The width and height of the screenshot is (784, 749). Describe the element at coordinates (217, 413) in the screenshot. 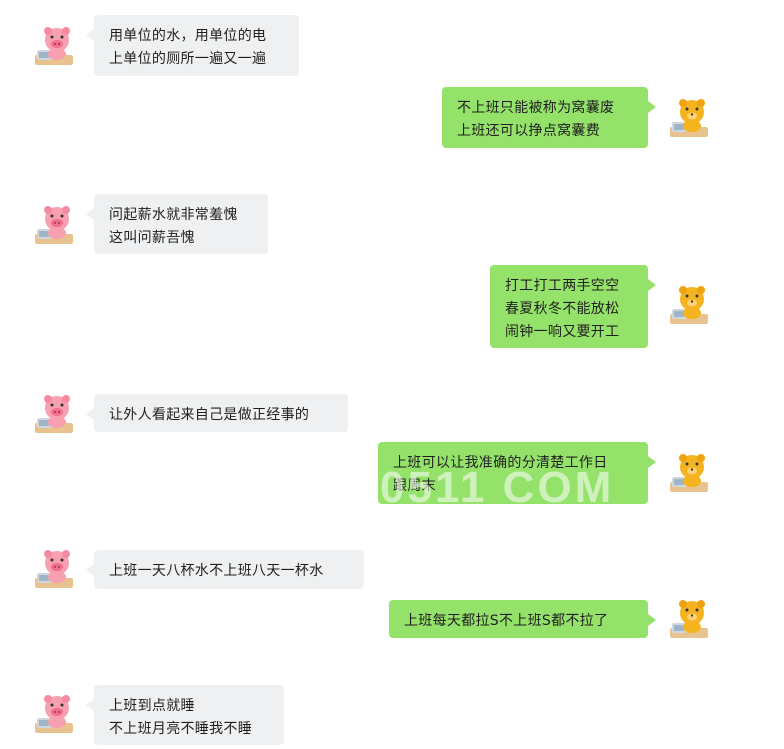

I see `chat-bubble: 让外人看起来自己是做正经事的` at that location.